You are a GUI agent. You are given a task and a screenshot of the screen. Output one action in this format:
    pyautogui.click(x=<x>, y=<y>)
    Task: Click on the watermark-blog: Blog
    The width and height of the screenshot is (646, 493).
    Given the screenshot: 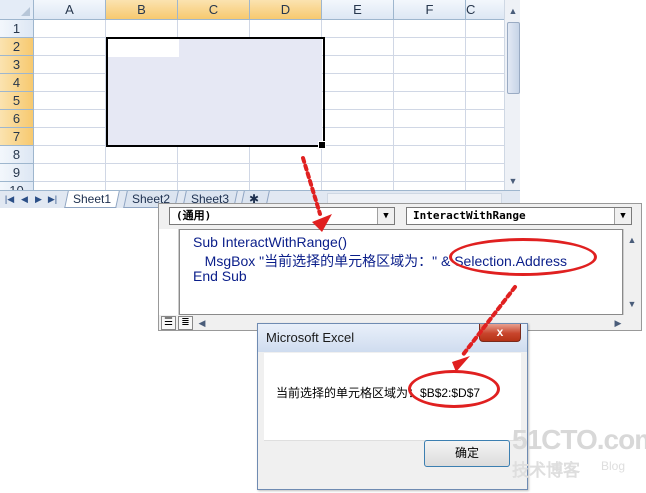 What is the action you would take?
    pyautogui.click(x=613, y=466)
    